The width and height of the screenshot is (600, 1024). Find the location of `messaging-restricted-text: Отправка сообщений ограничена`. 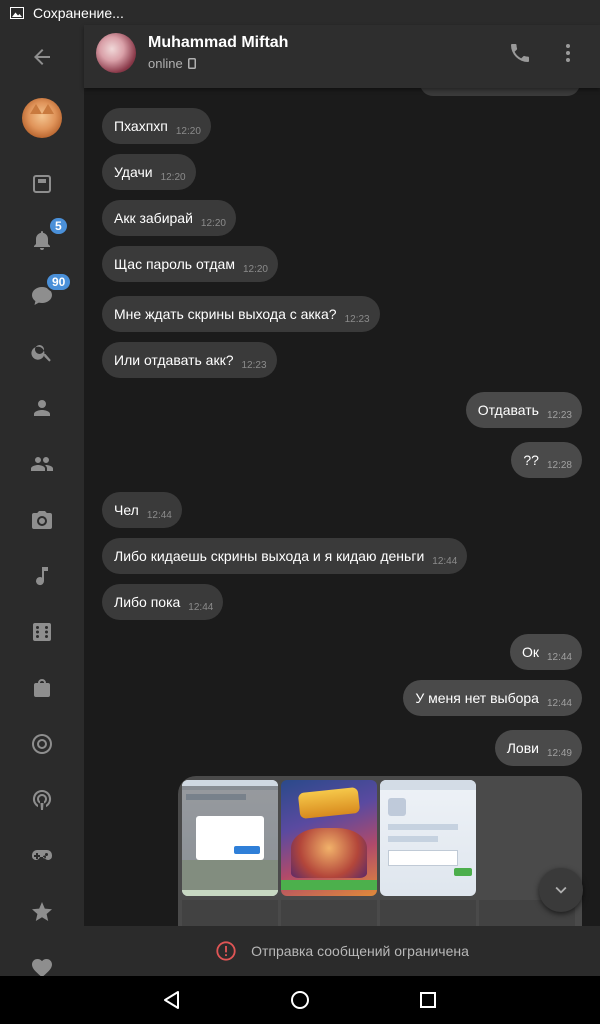

messaging-restricted-text: Отправка сообщений ограничена is located at coordinates (360, 951).